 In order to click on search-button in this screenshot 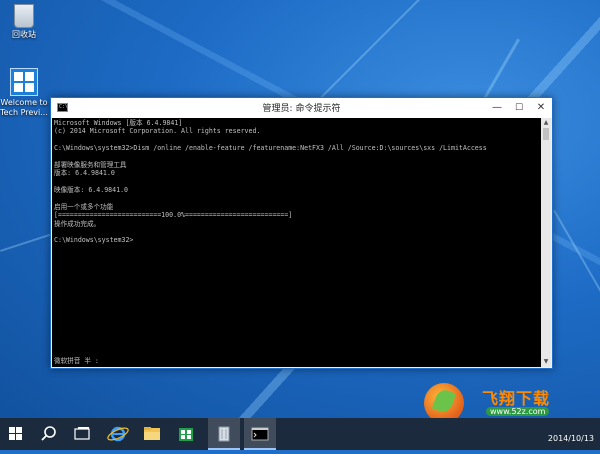, I will do `click(48, 434)`.